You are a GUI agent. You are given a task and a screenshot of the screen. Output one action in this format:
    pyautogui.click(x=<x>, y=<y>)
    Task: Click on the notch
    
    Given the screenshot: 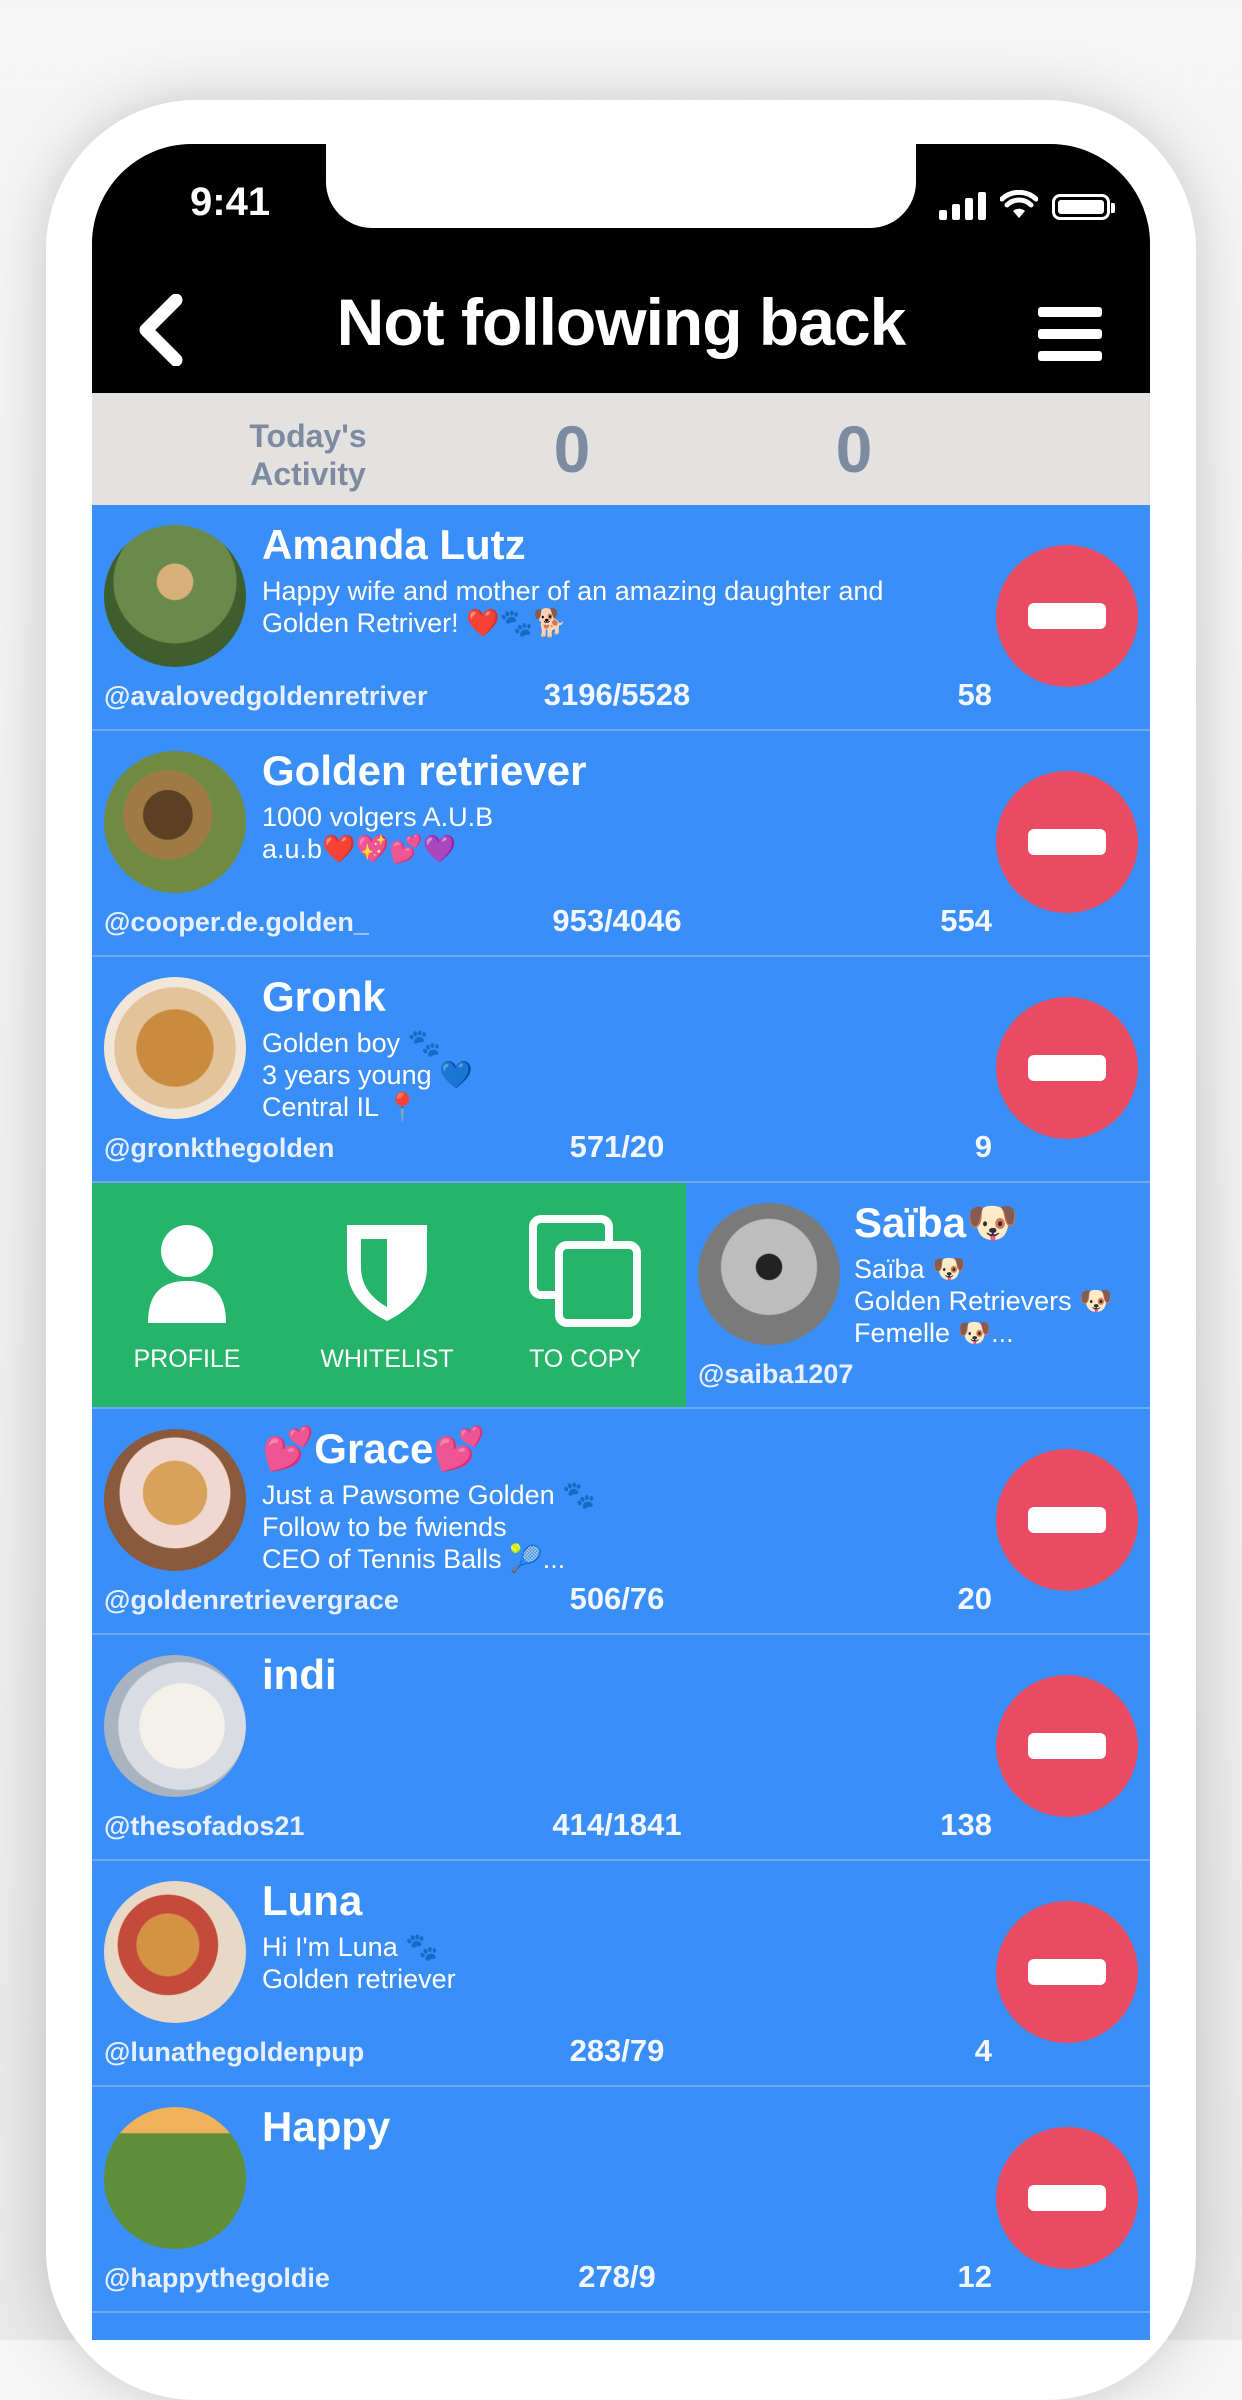 What is the action you would take?
    pyautogui.click(x=621, y=186)
    